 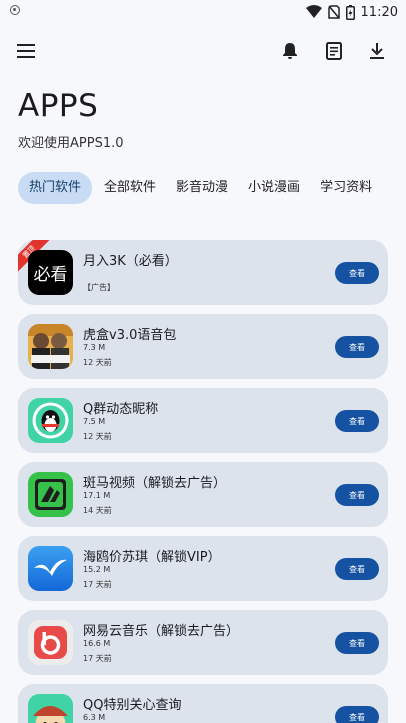 I want to click on document-icon, so click(x=334, y=51).